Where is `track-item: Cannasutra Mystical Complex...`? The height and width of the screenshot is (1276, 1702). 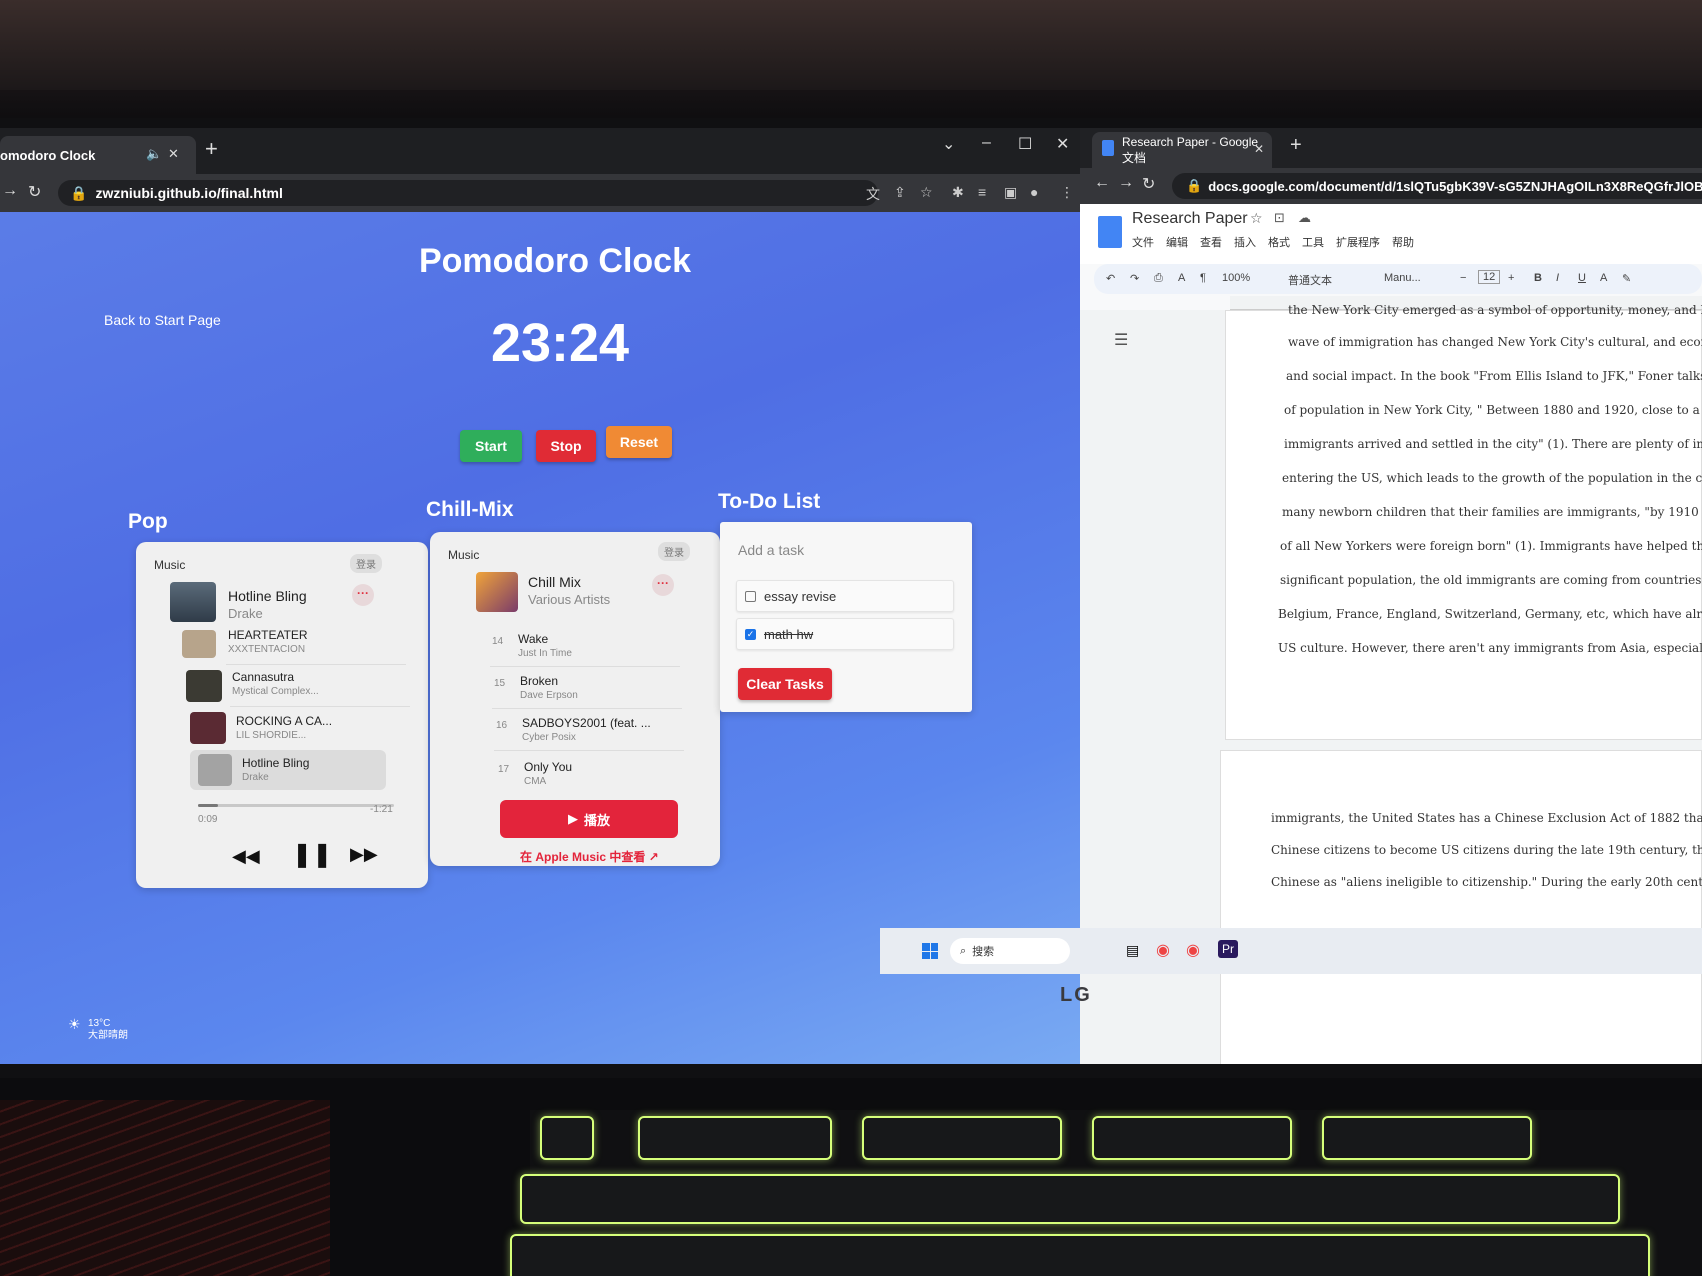 track-item: Cannasutra Mystical Complex... is located at coordinates (275, 683).